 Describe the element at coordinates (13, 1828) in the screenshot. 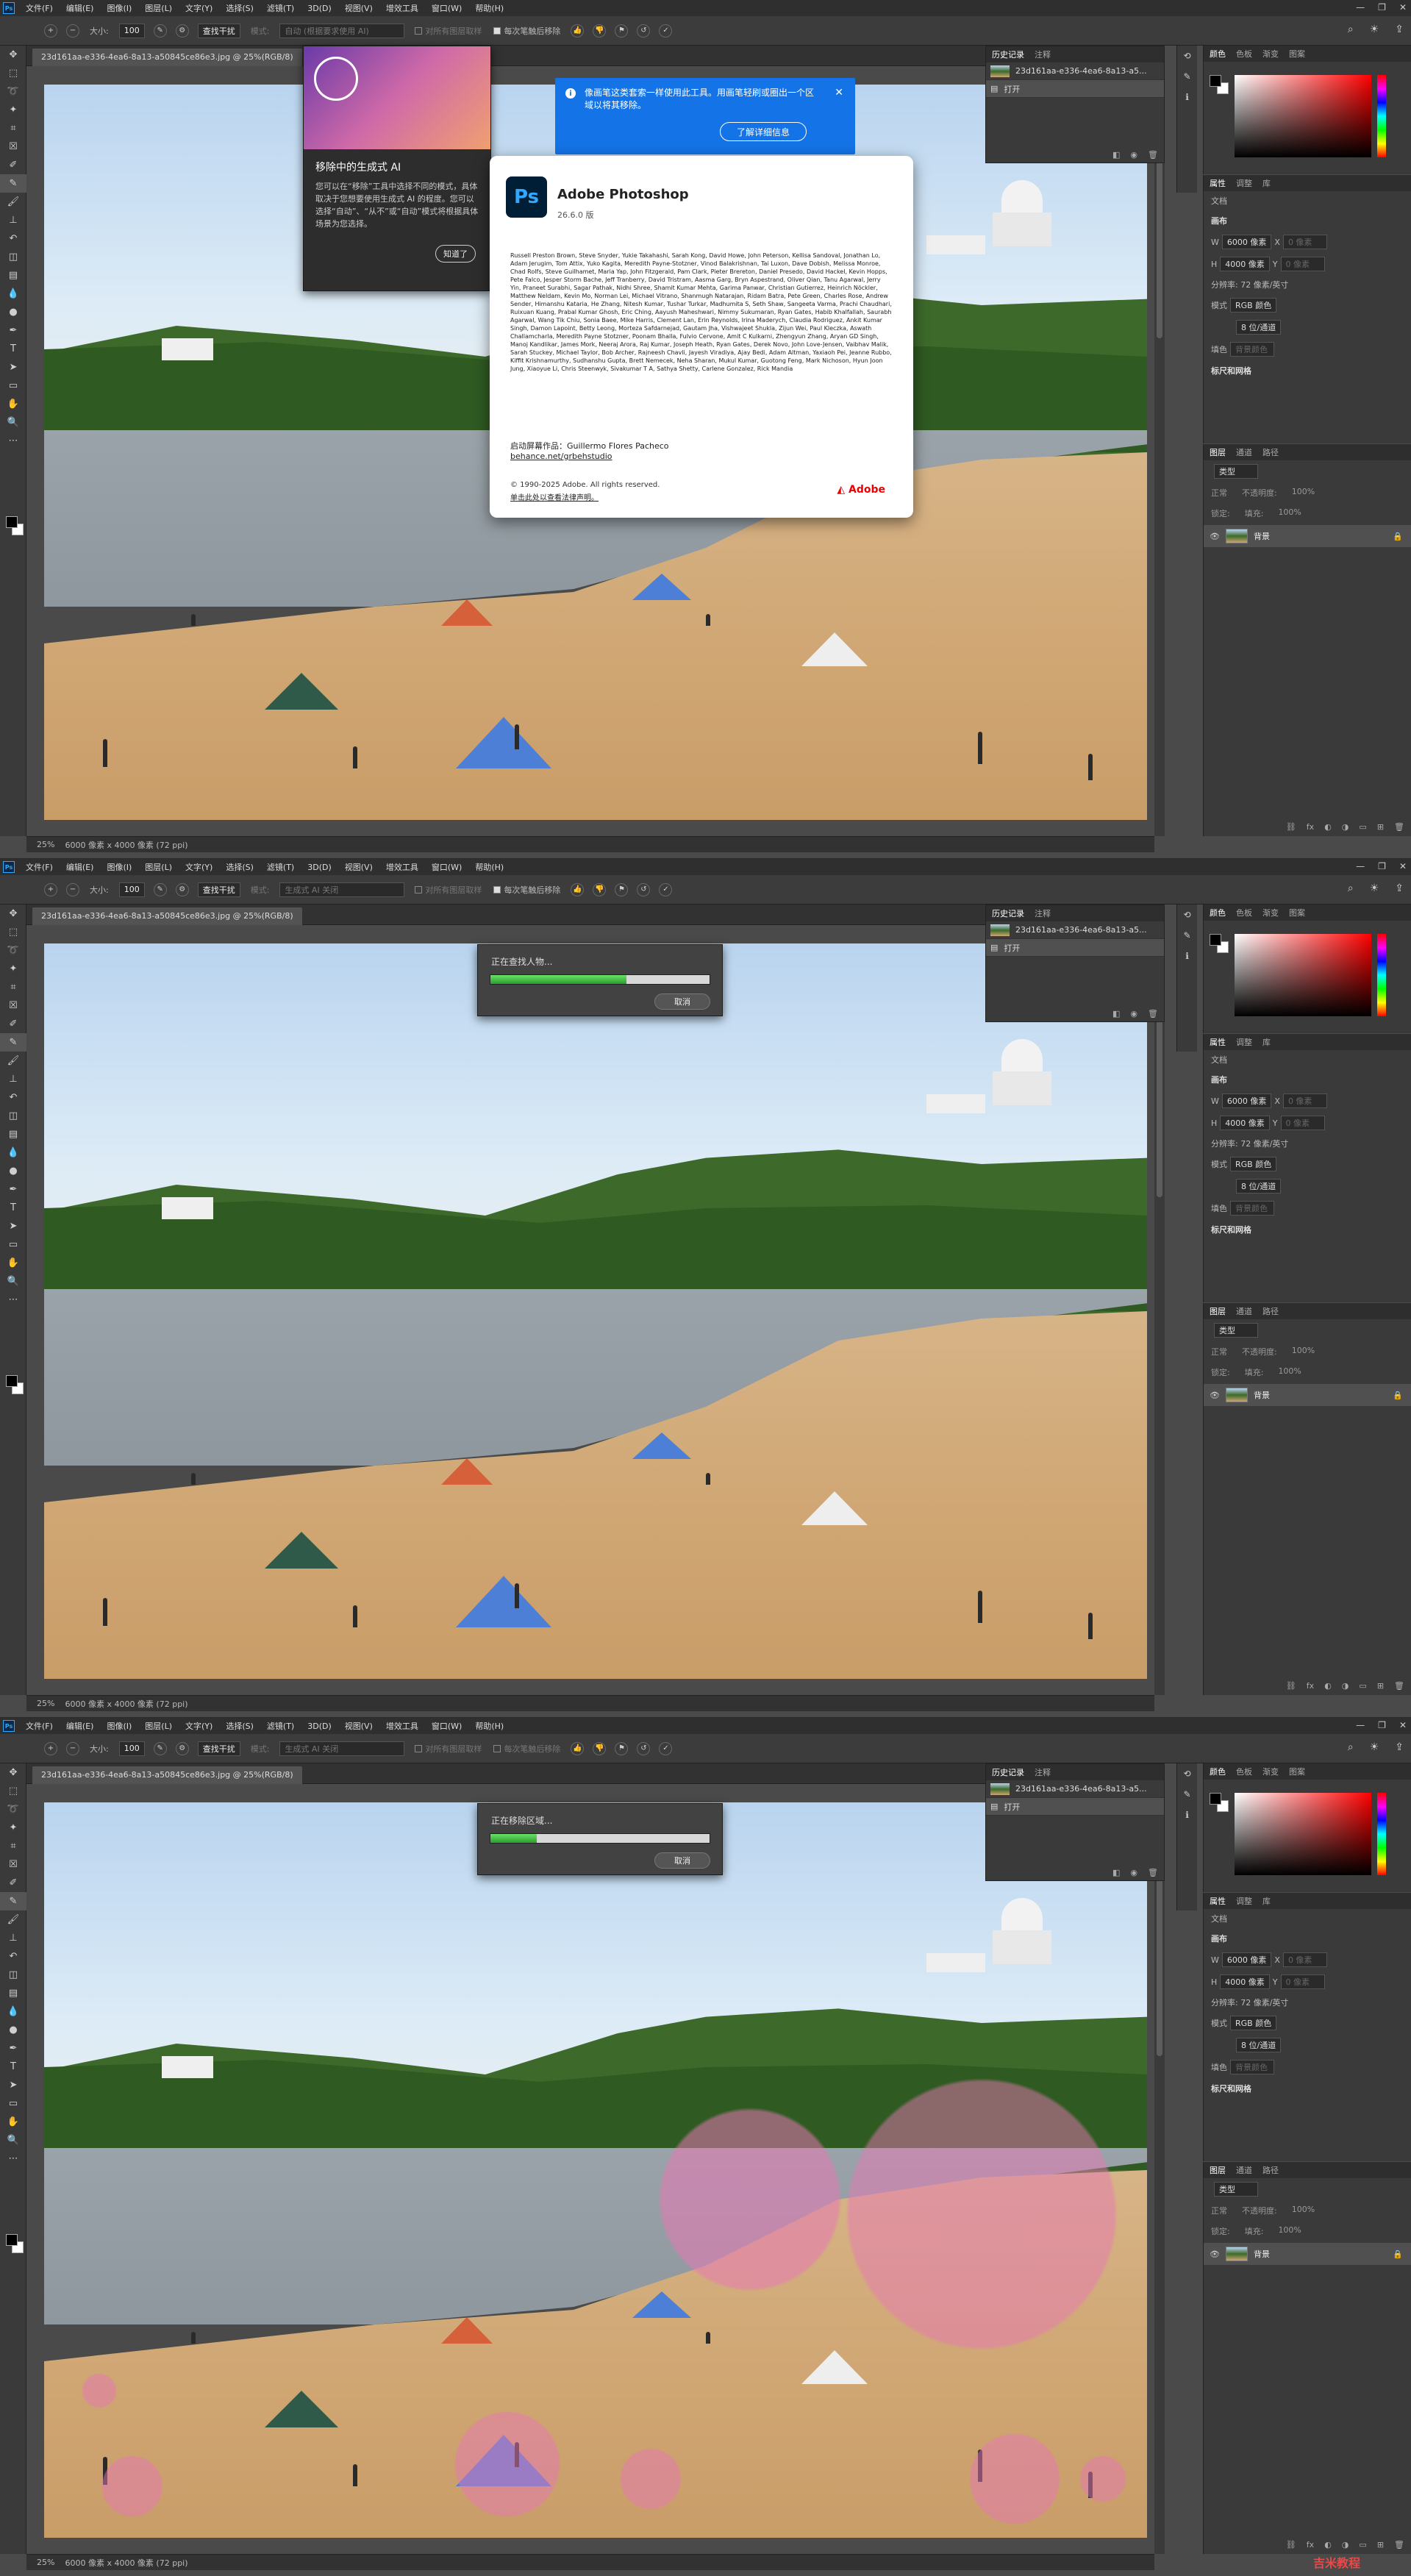

I see `quick-select-tool-icon: ✦` at that location.